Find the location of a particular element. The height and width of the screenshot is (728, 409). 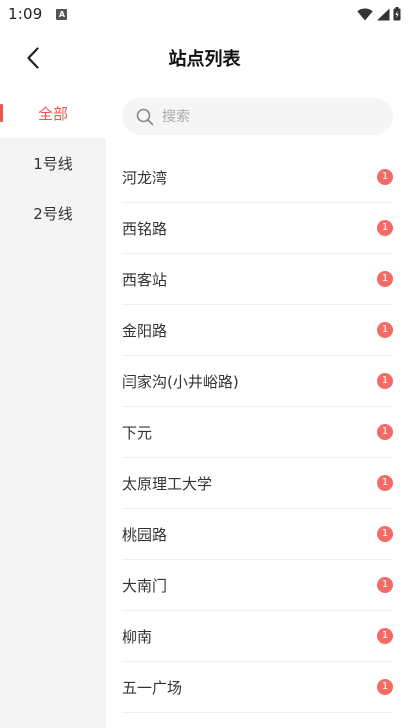

wifi-icon is located at coordinates (365, 14).